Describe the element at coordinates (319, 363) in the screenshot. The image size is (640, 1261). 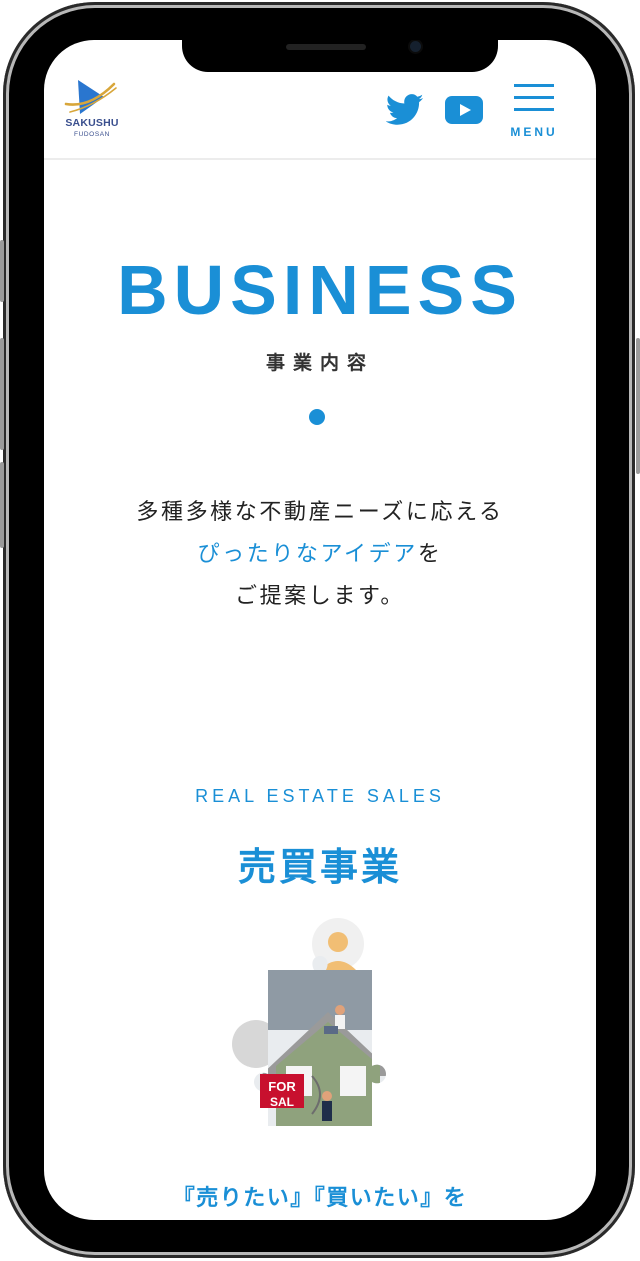
I see `page-subtitle: 事業内容` at that location.